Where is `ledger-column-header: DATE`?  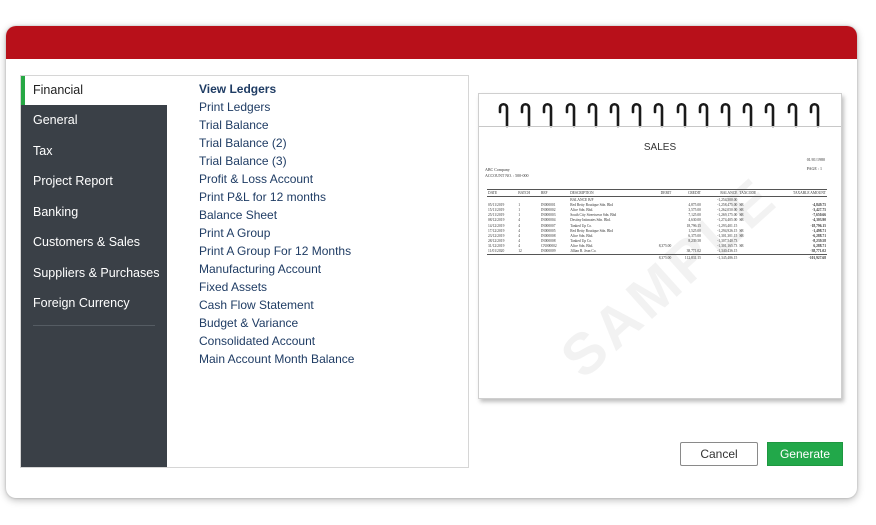 ledger-column-header: DATE is located at coordinates (502, 193).